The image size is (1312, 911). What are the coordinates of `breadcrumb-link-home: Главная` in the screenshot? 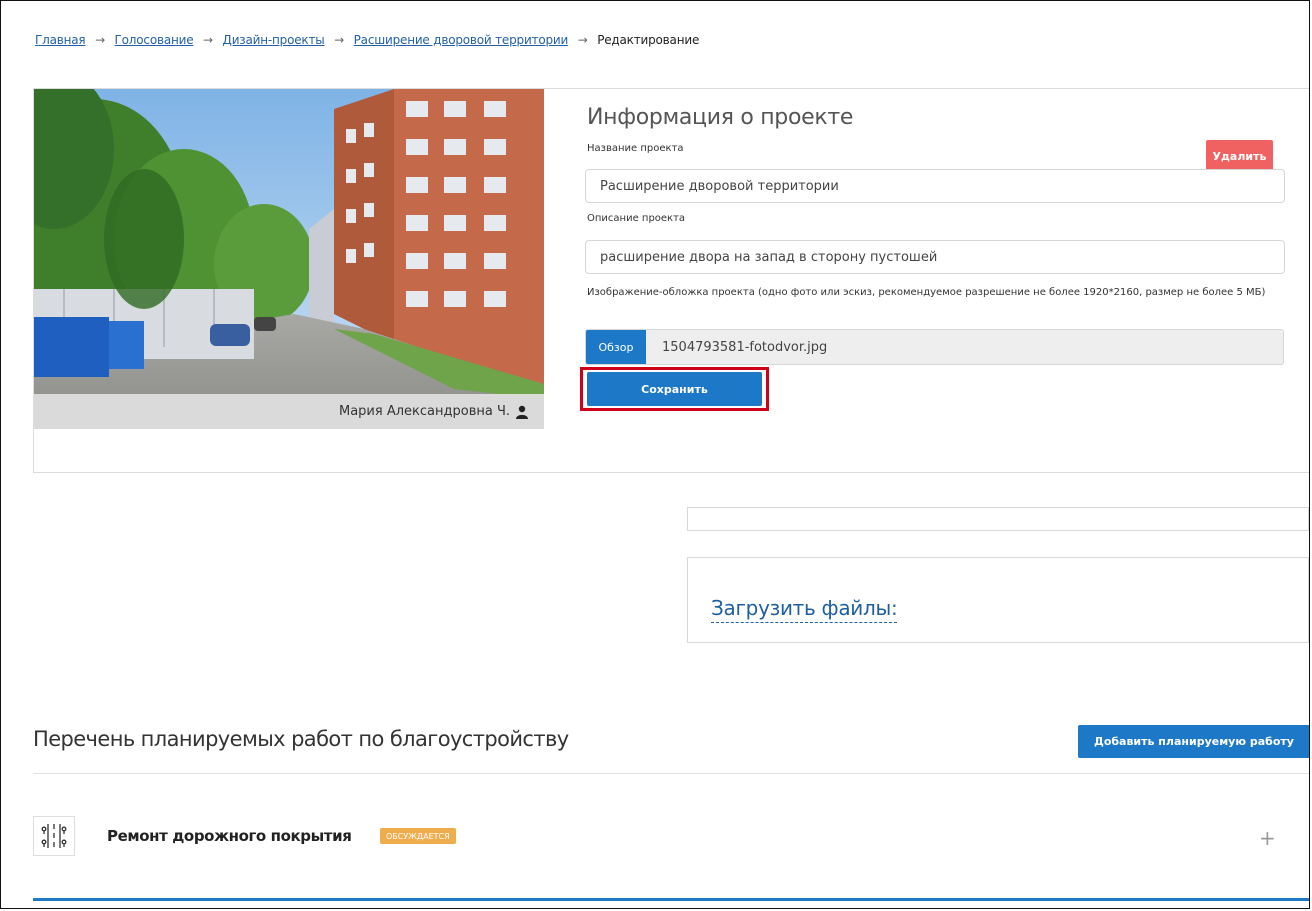 It's located at (60, 40).